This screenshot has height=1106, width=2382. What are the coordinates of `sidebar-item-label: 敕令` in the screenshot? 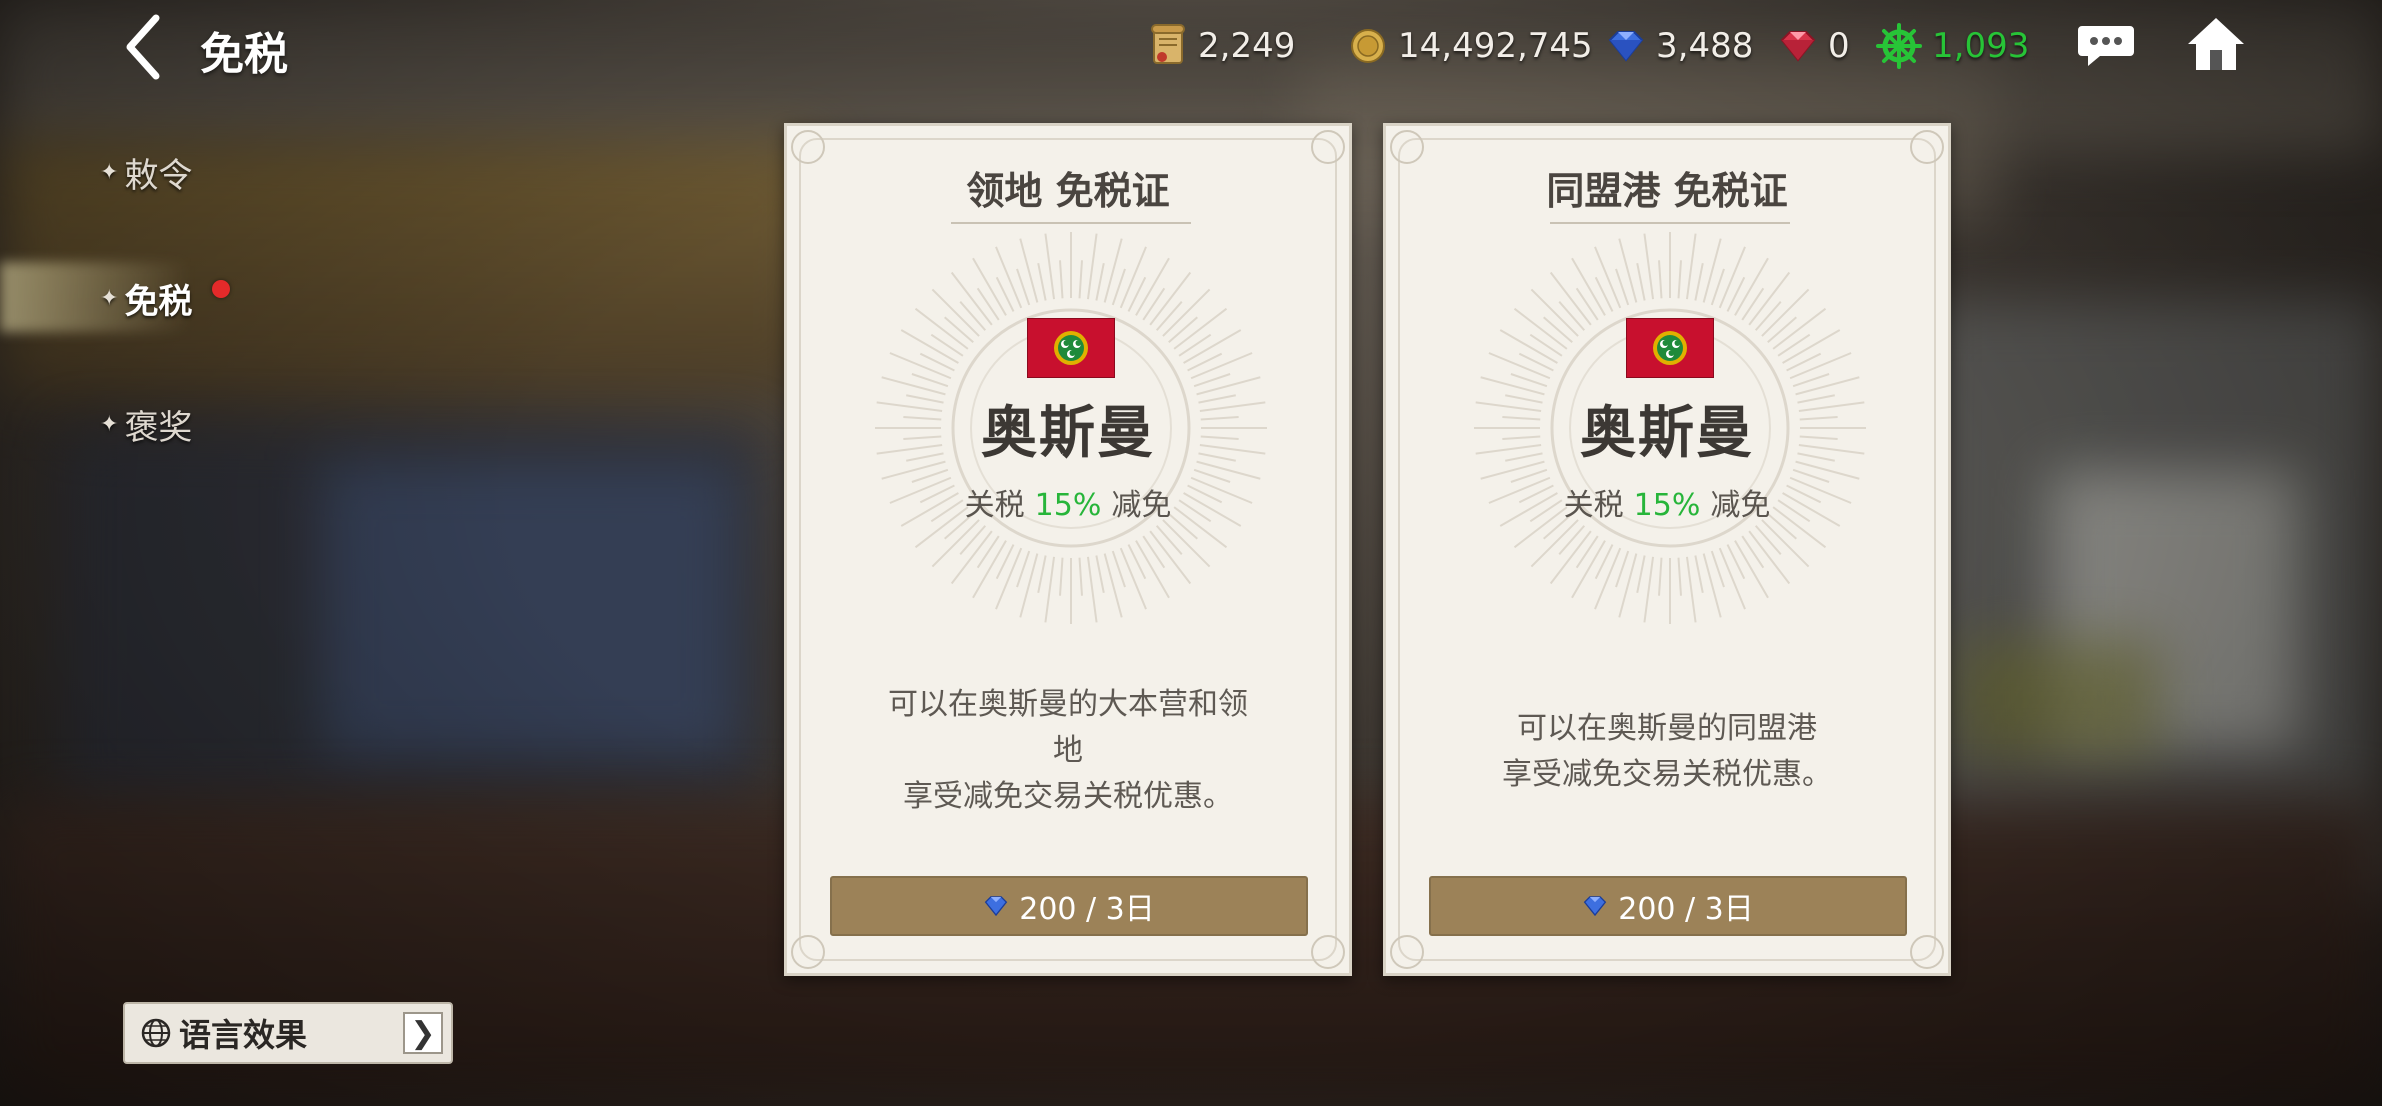 It's located at (158, 175).